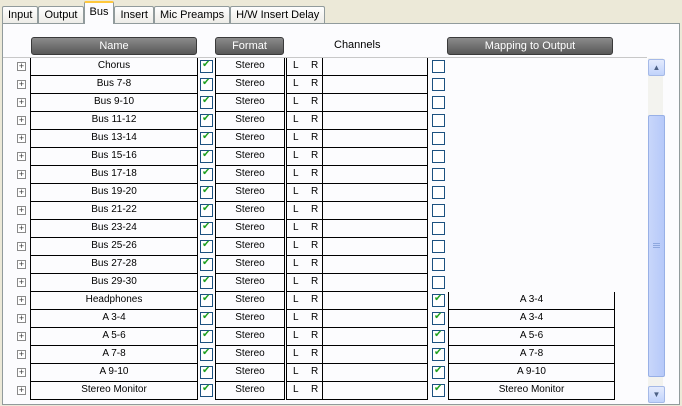 The width and height of the screenshot is (682, 406). Describe the element at coordinates (278, 15) in the screenshot. I see `tab-h-w-insert-delay: H/W Insert Delay` at that location.